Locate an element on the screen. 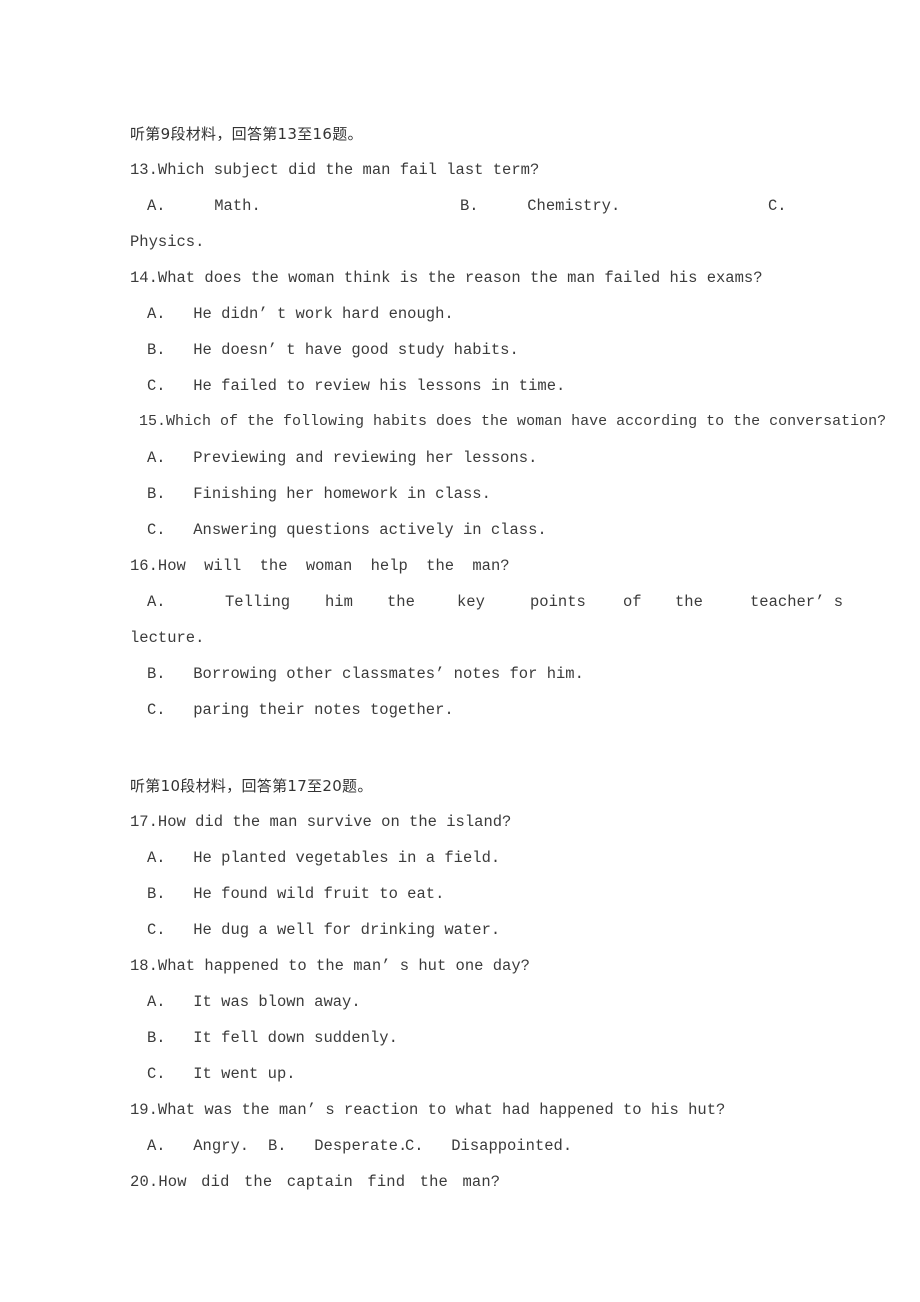 Image resolution: width=920 pixels, height=1302 pixels. option-14-a-label: A. is located at coordinates (156, 314).